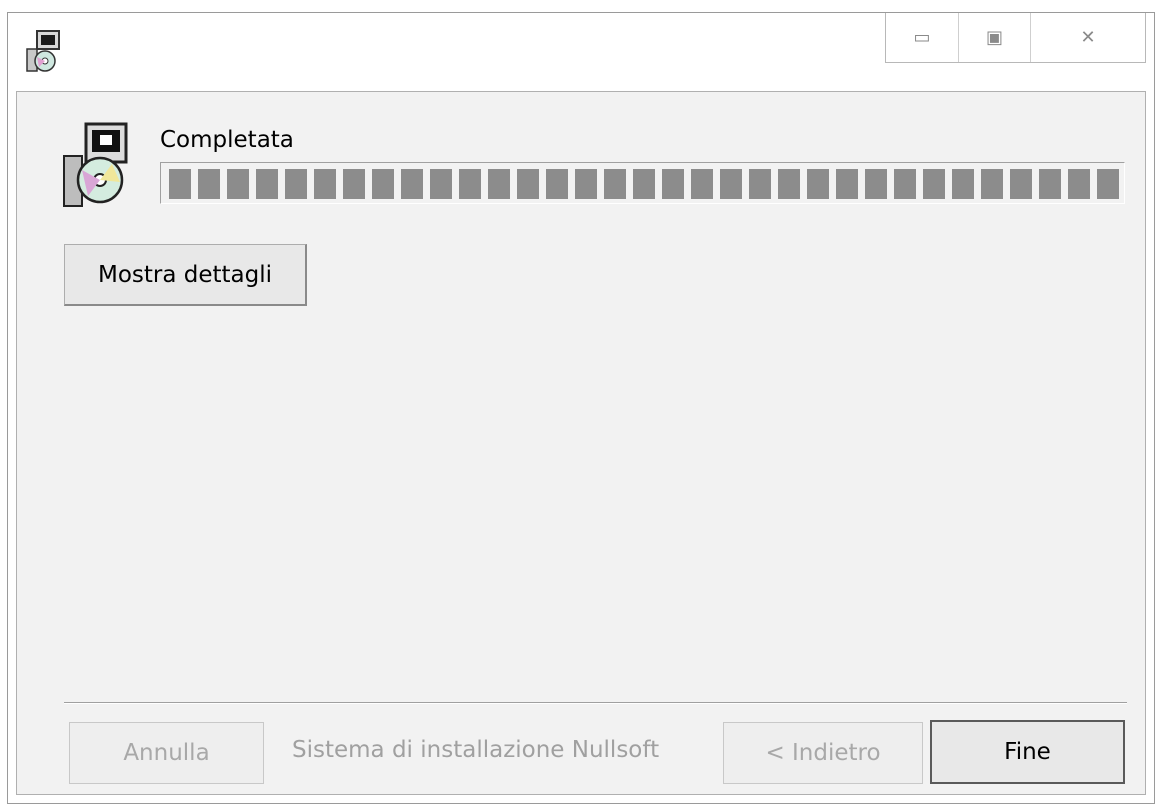  Describe the element at coordinates (43, 51) in the screenshot. I see `installer-icon` at that location.